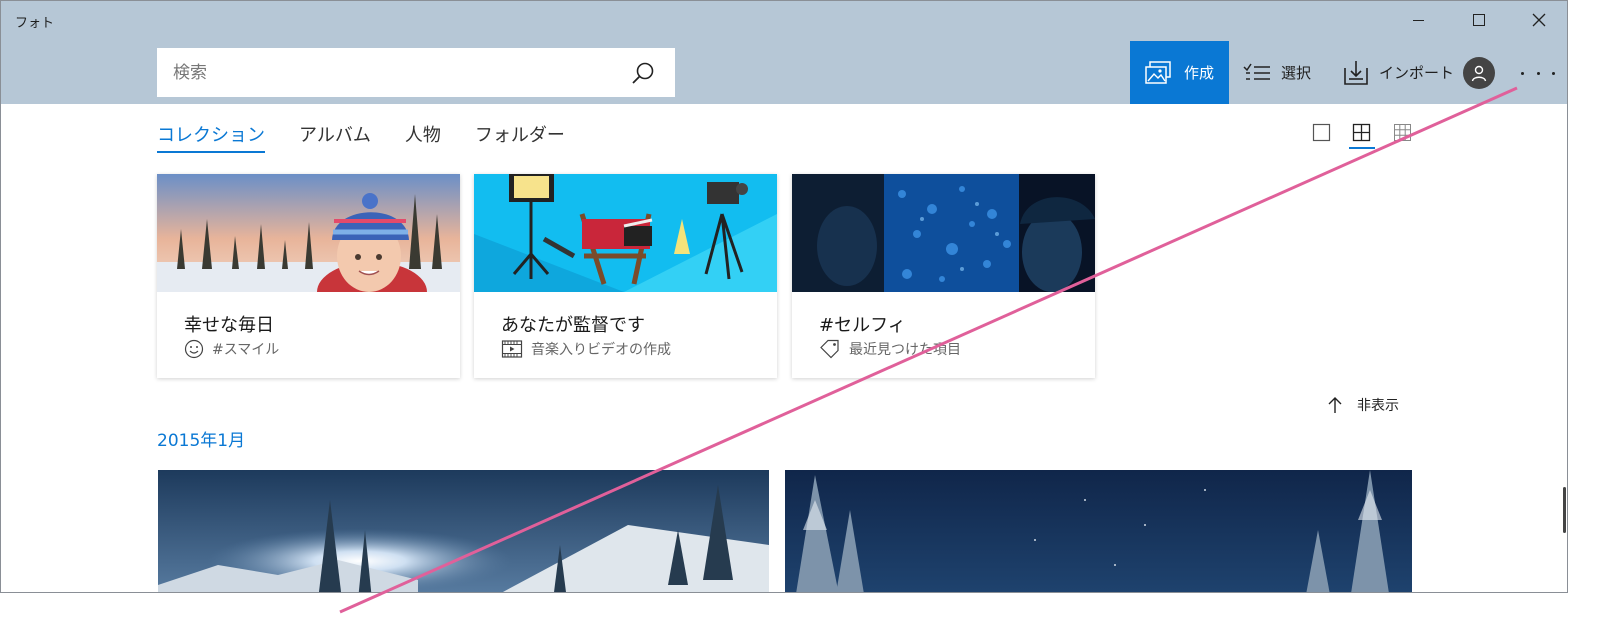 This screenshot has width=1600, height=625. What do you see at coordinates (423, 137) in the screenshot?
I see `tab-people: 人物` at bounding box center [423, 137].